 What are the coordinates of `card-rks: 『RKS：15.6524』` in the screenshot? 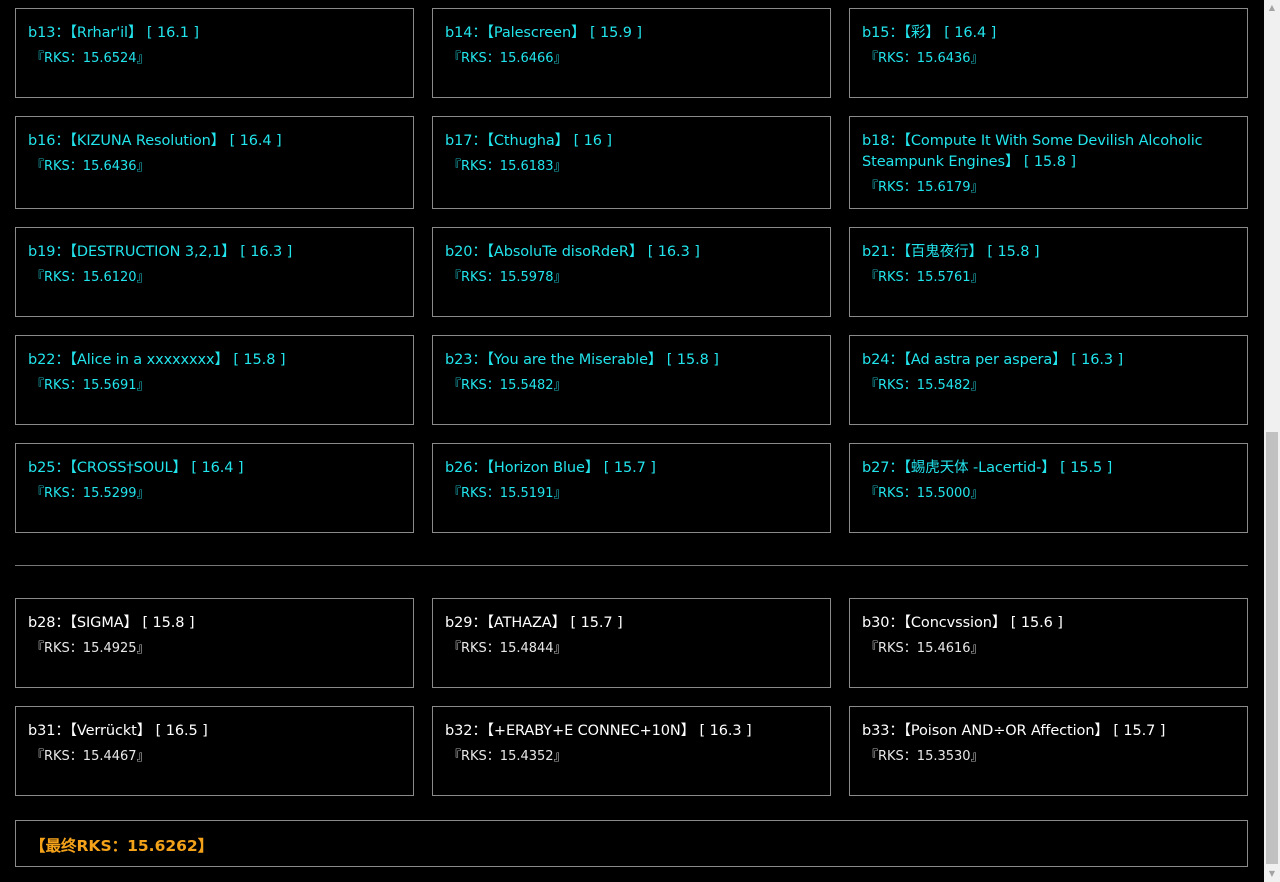 It's located at (90, 58).